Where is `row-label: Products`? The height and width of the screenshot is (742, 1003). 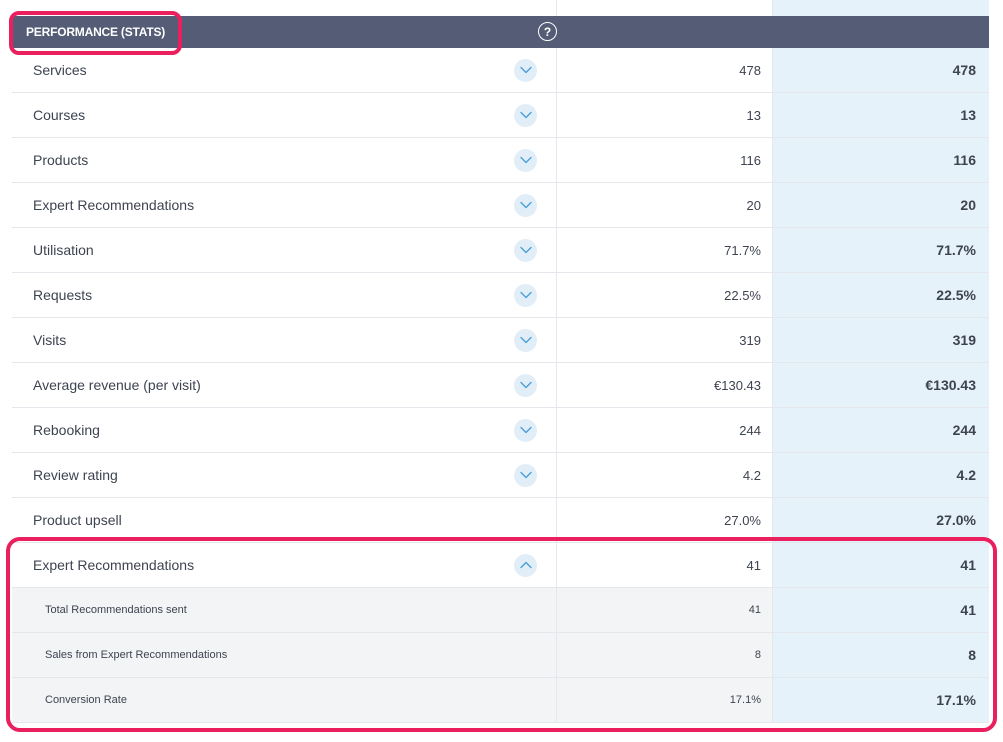
row-label: Products is located at coordinates (61, 160).